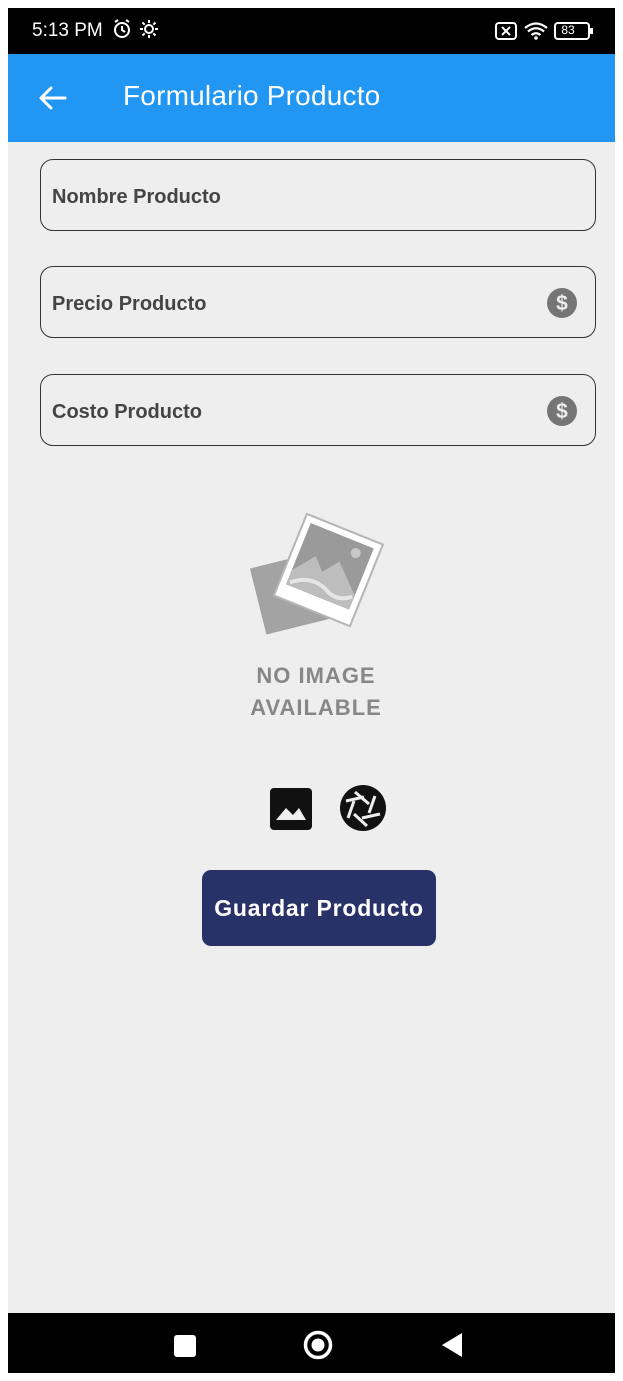  What do you see at coordinates (149, 29) in the screenshot?
I see `settings-icon` at bounding box center [149, 29].